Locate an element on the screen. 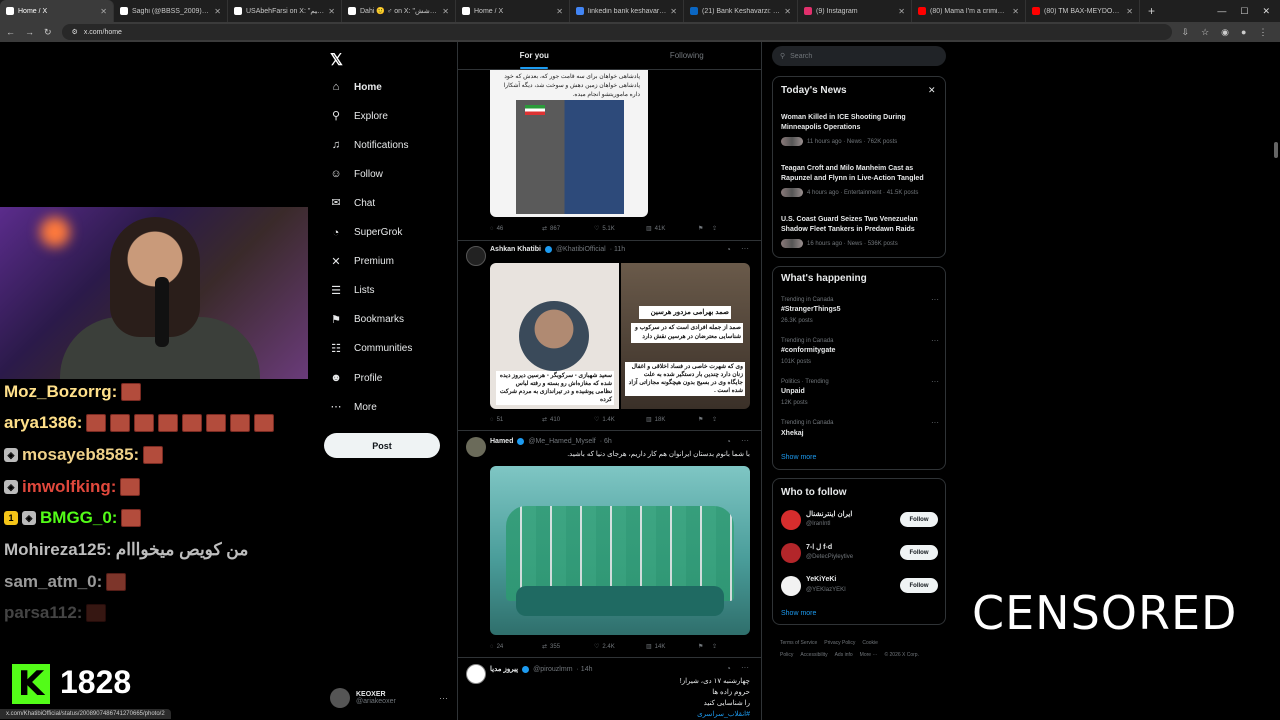  search-input: ⚲ Search is located at coordinates (859, 56).